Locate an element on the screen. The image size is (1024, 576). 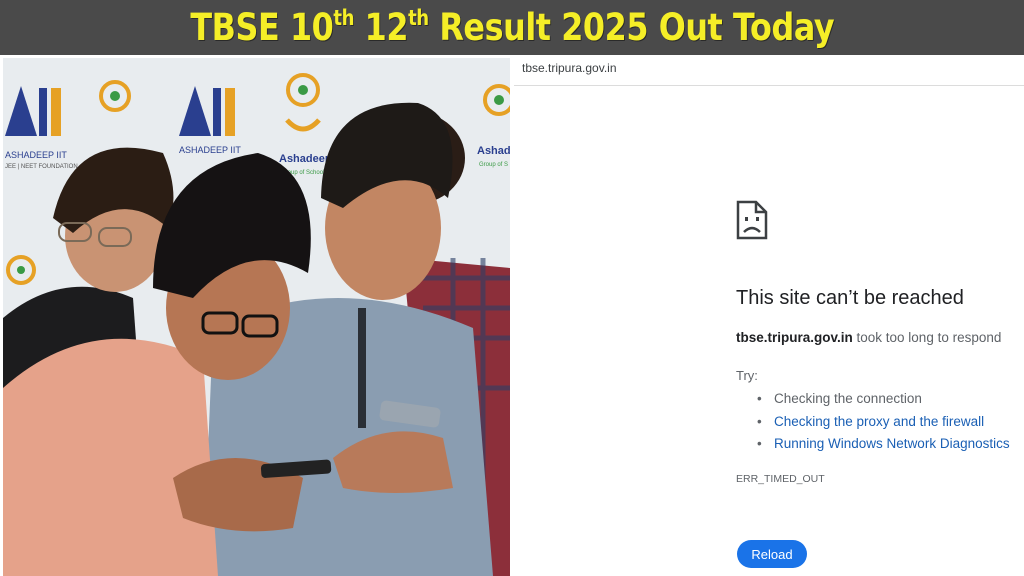
headline-banner: TBSE 10th 12th Result 2025 Out Today is located at coordinates (512, 27).